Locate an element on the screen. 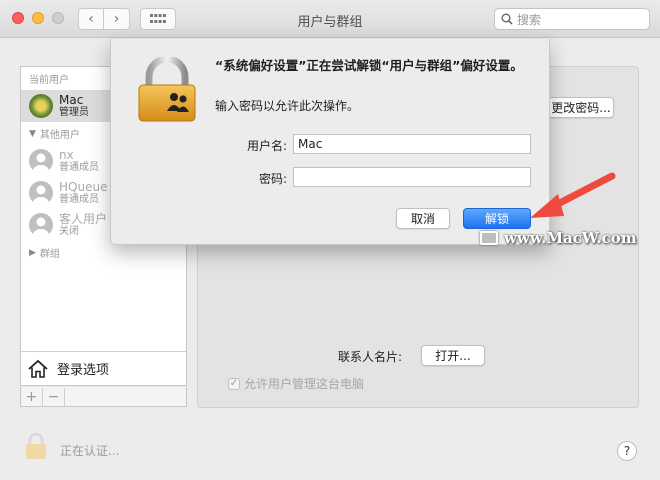 Image resolution: width=660 pixels, height=480 pixels. disclosure-down-icon: ▼ is located at coordinates (32, 133).